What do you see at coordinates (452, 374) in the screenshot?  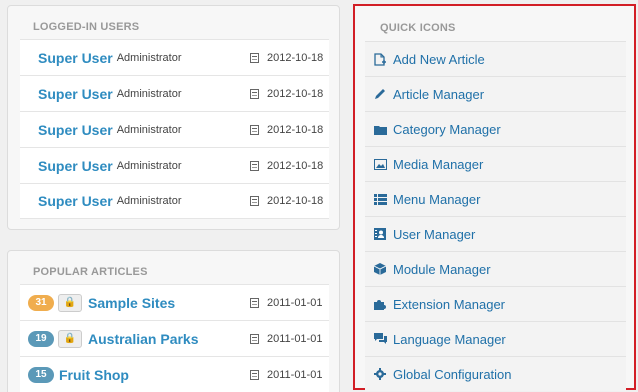 I see `quick-icon-label: Global Configuration` at bounding box center [452, 374].